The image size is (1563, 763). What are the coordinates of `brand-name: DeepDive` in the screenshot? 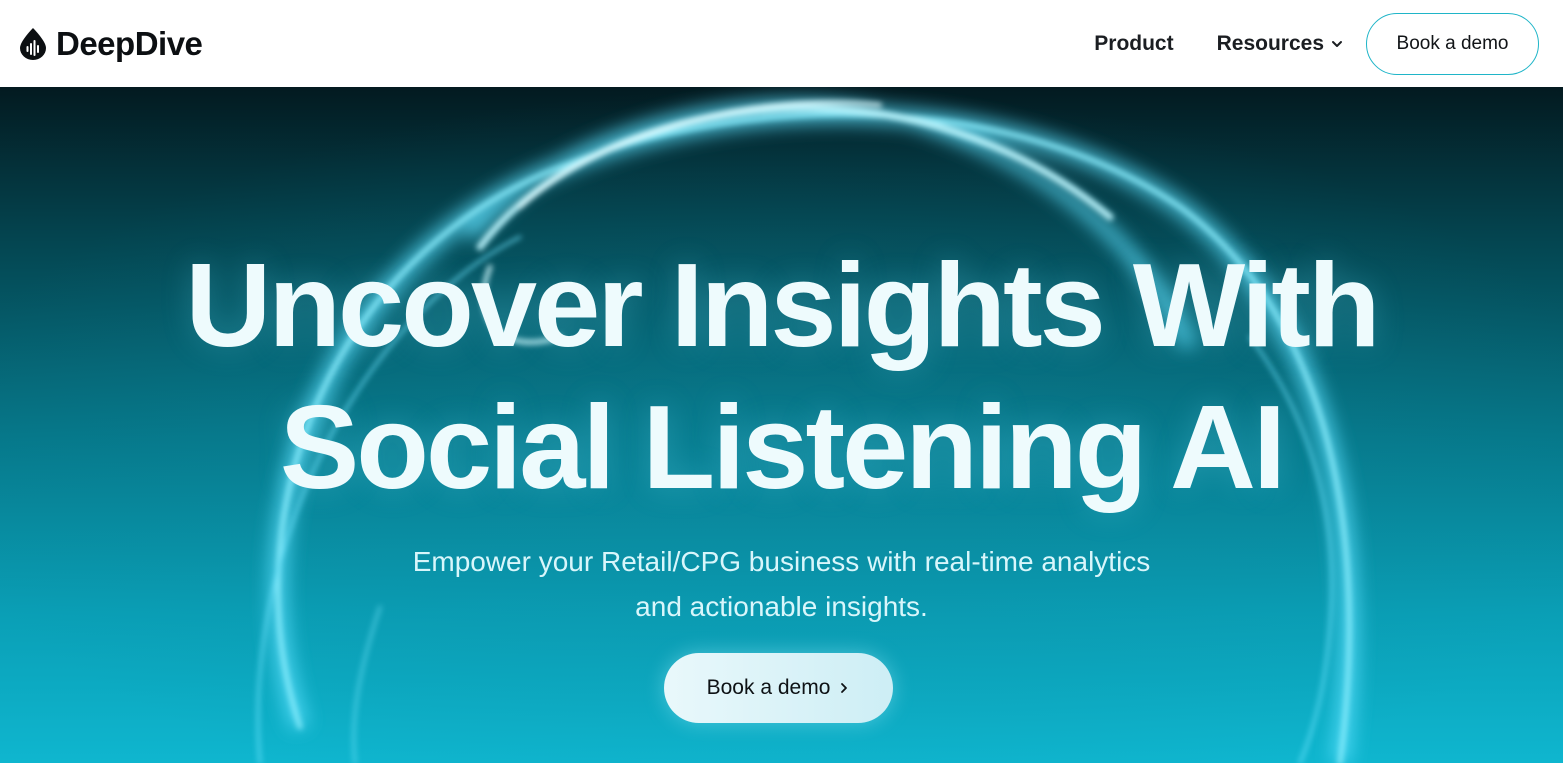 It's located at (129, 43).